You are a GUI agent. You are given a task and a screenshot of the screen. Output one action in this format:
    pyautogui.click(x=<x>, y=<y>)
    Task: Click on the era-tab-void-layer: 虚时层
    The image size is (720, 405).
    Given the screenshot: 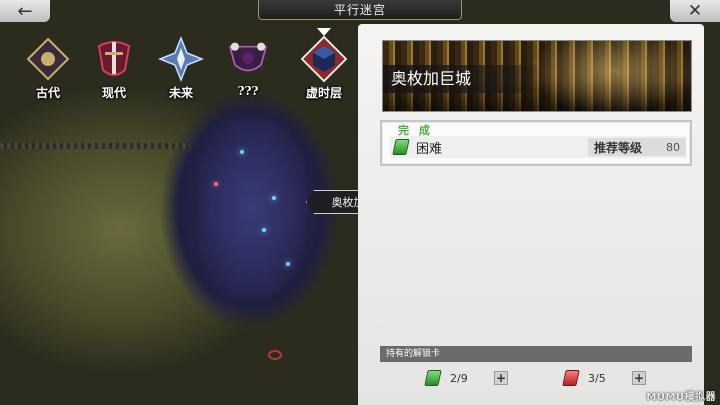 What is the action you would take?
    pyautogui.click(x=324, y=68)
    